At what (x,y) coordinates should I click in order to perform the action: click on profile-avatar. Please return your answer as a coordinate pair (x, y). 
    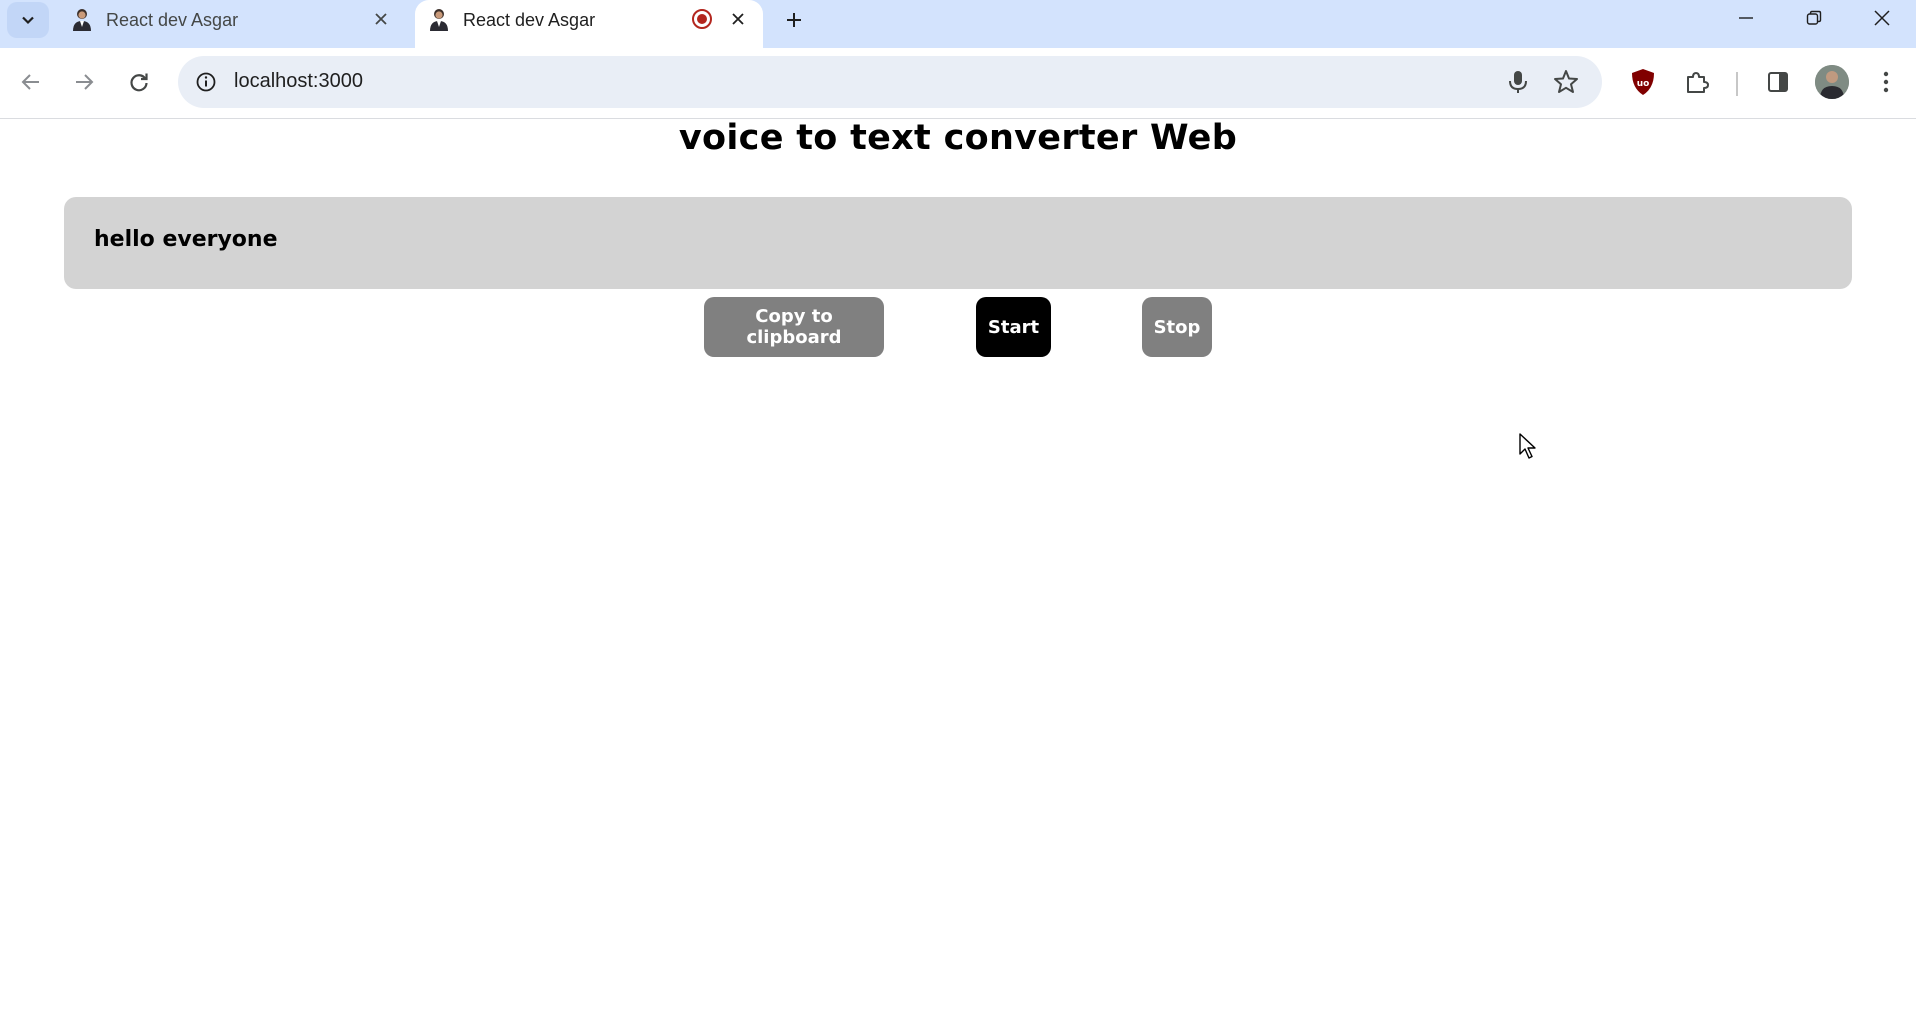
    Looking at the image, I should click on (1832, 82).